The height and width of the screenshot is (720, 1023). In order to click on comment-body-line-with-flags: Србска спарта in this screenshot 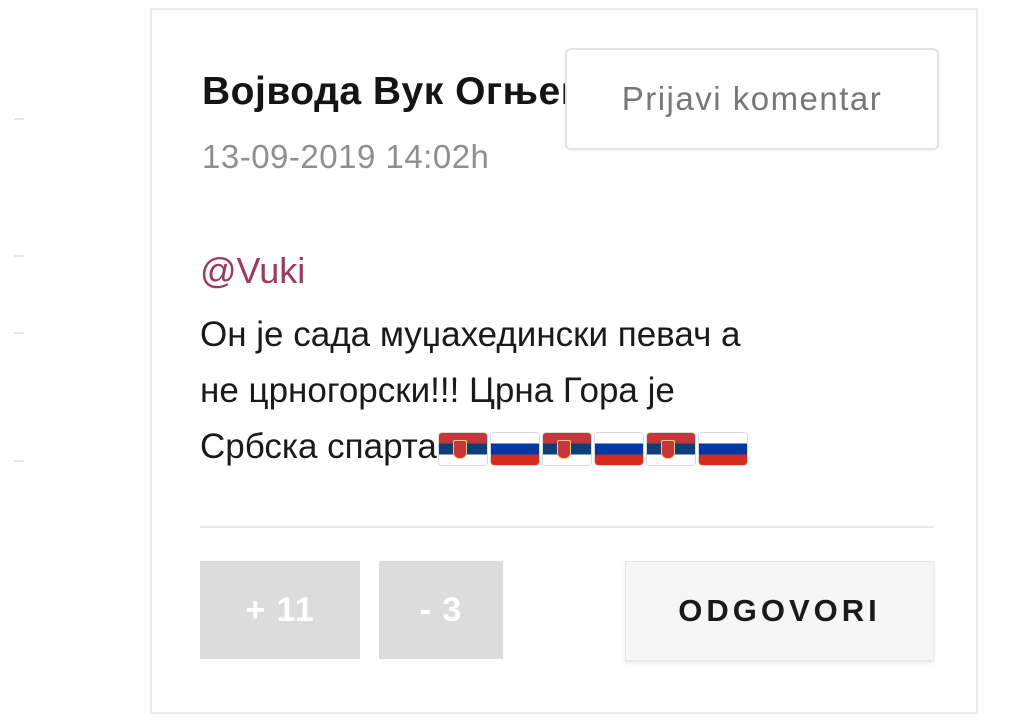, I will do `click(560, 447)`.